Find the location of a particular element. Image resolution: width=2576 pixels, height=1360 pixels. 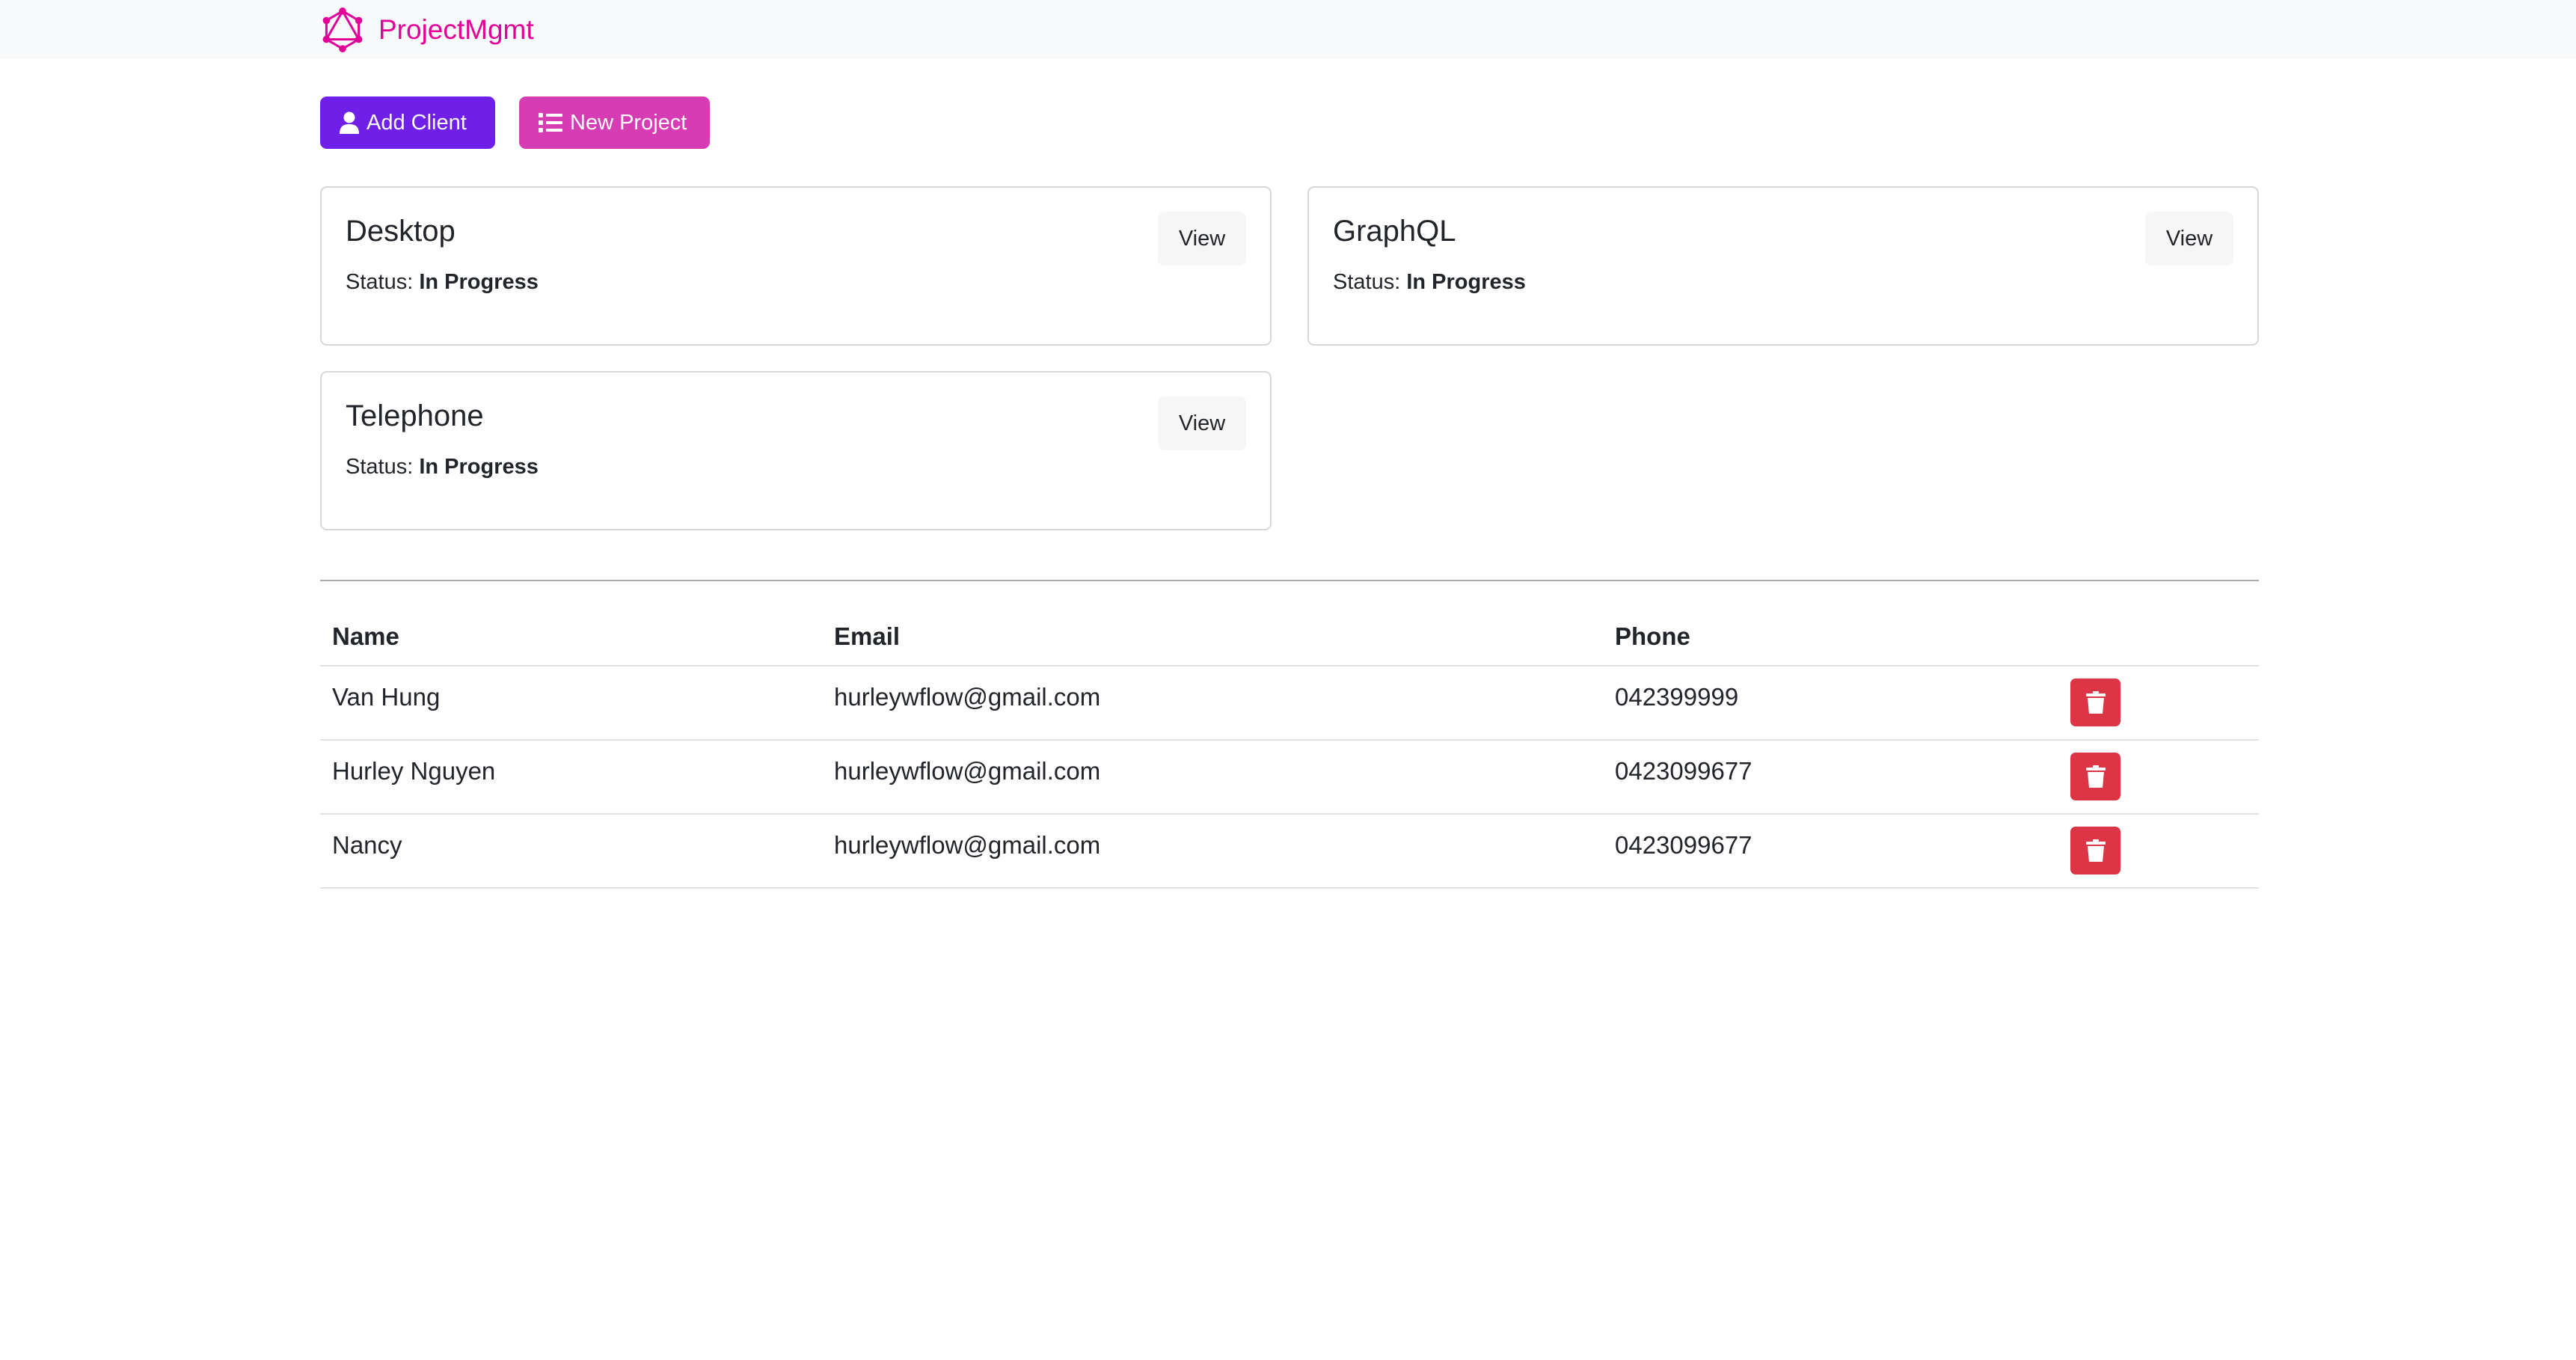

project-name: Desktop is located at coordinates (401, 231).